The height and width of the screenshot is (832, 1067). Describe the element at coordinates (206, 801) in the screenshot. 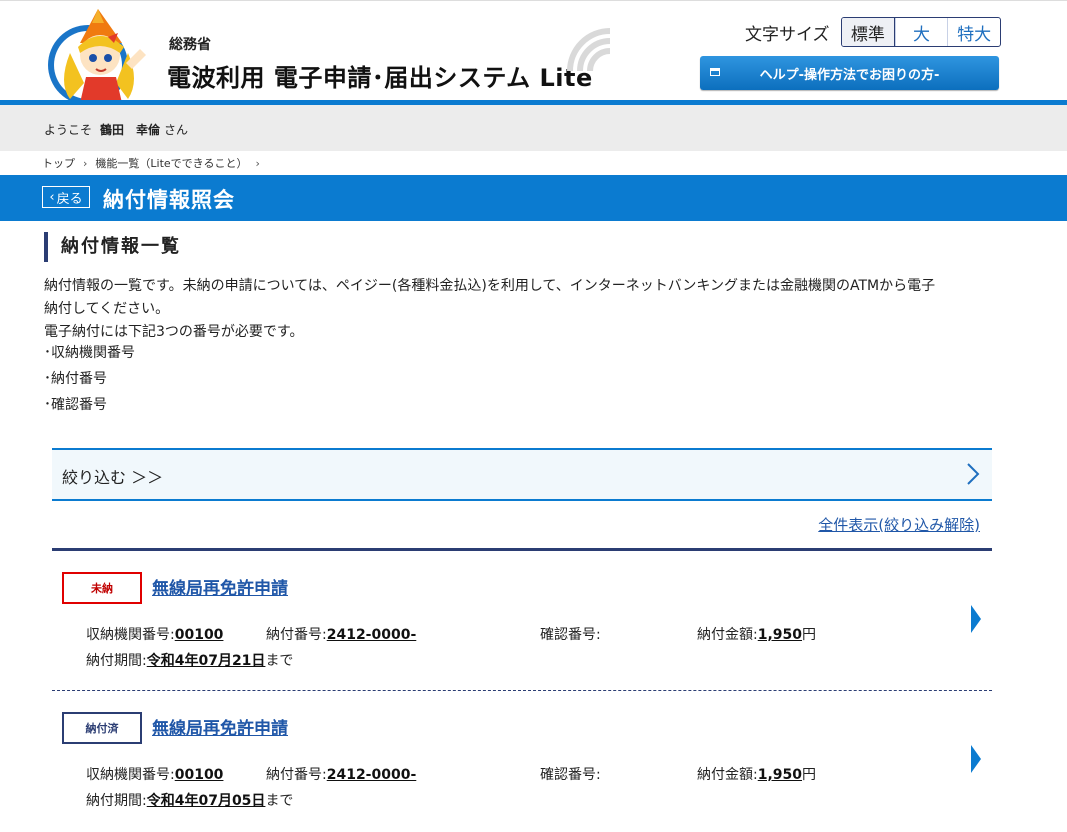

I see `field-value: 令和4年07月05日` at that location.